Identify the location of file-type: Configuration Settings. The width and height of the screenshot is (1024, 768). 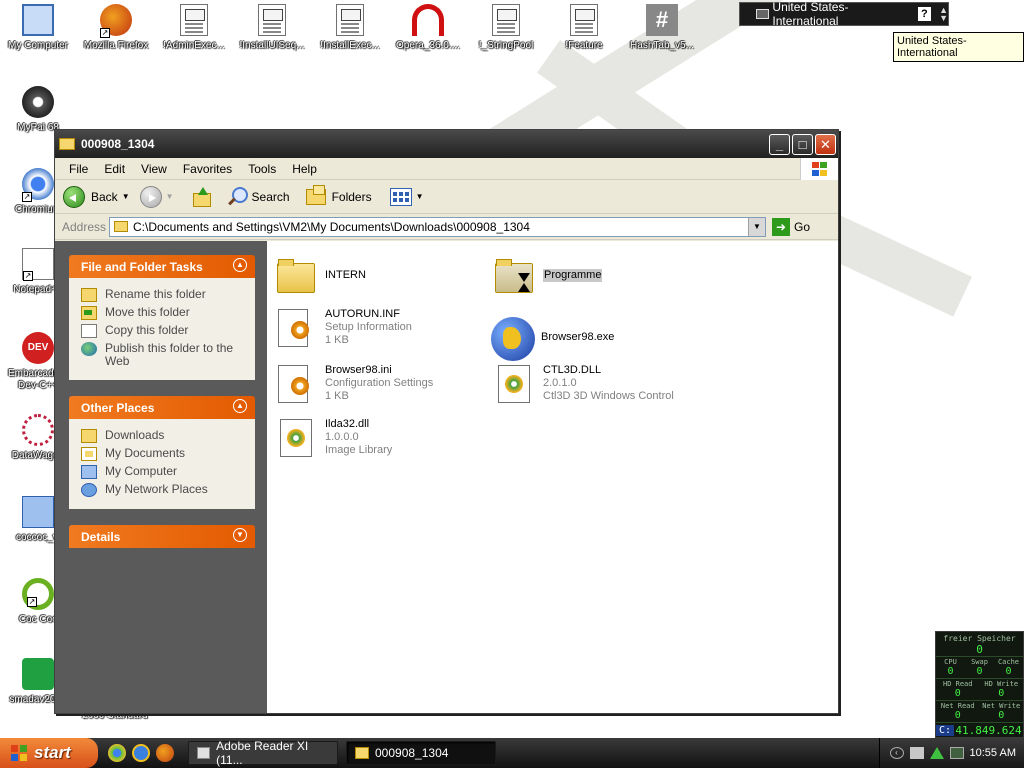
(379, 382).